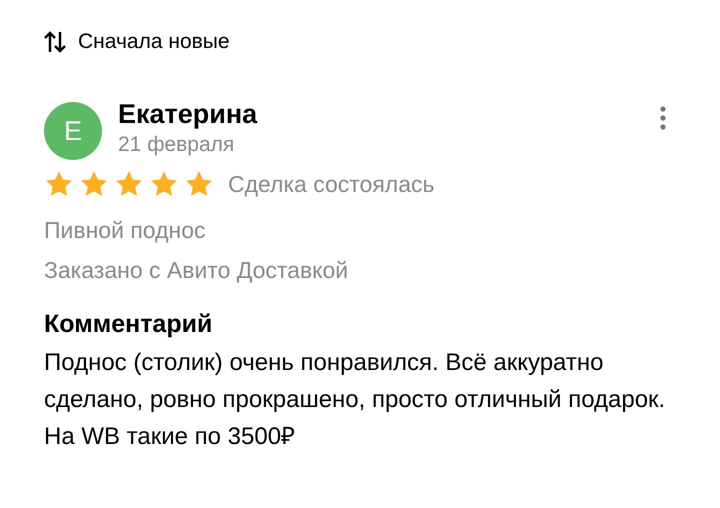 The height and width of the screenshot is (508, 720). I want to click on more-icon, so click(663, 118).